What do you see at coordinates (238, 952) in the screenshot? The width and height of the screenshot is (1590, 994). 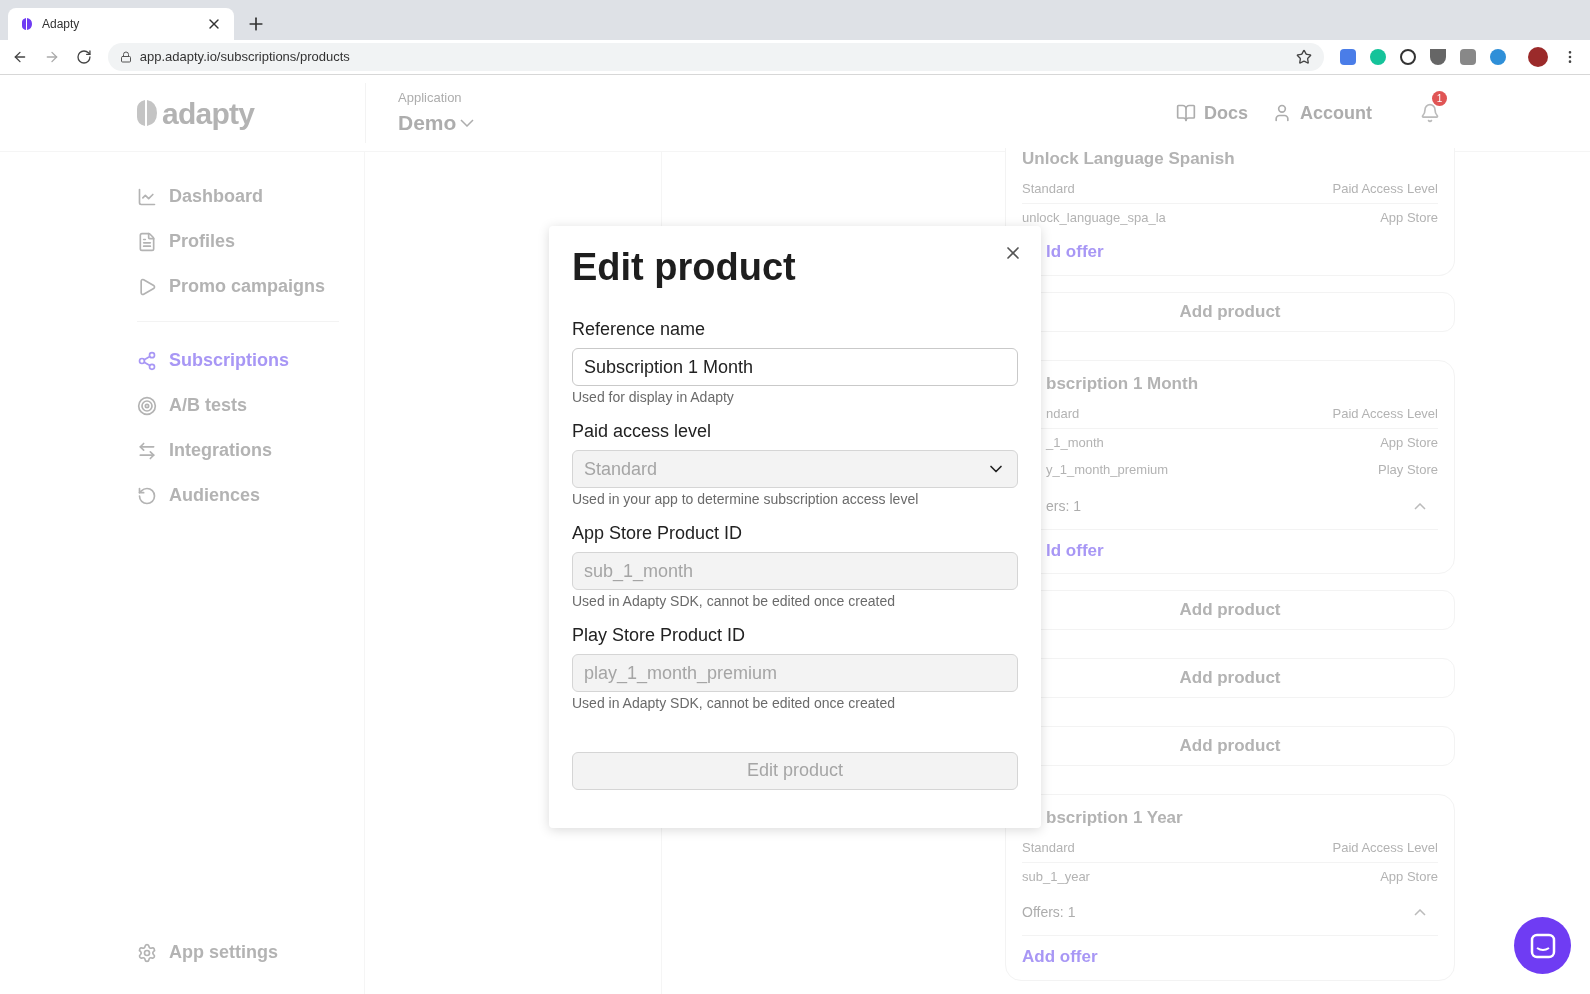 I see `sidebar-item: App settings` at bounding box center [238, 952].